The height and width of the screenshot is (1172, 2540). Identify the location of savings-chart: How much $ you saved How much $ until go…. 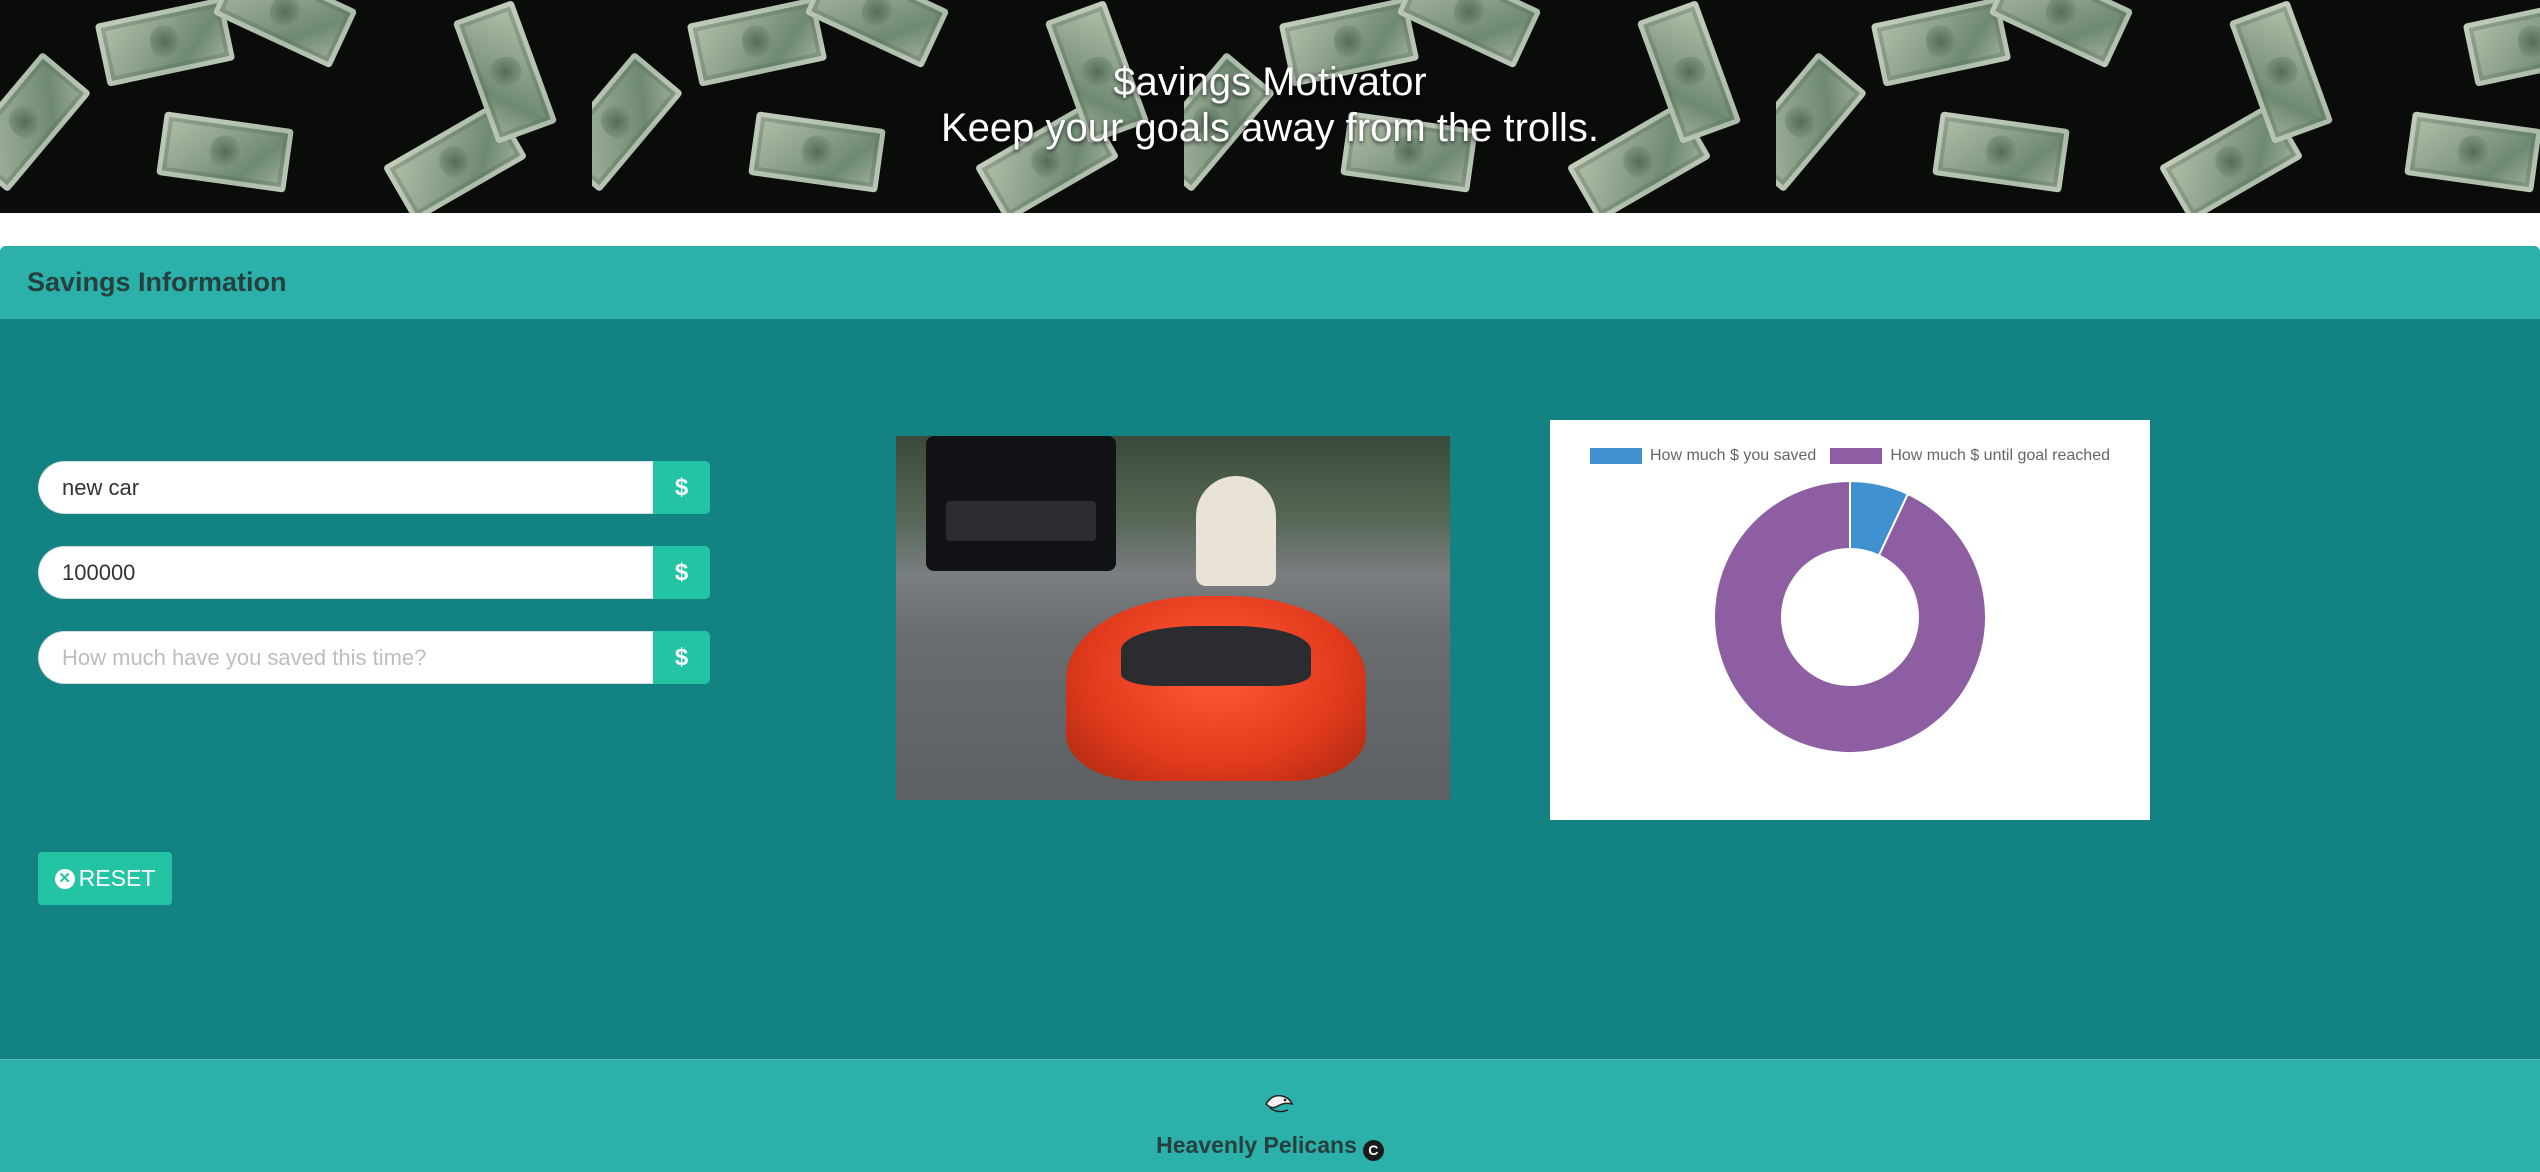
(1850, 620).